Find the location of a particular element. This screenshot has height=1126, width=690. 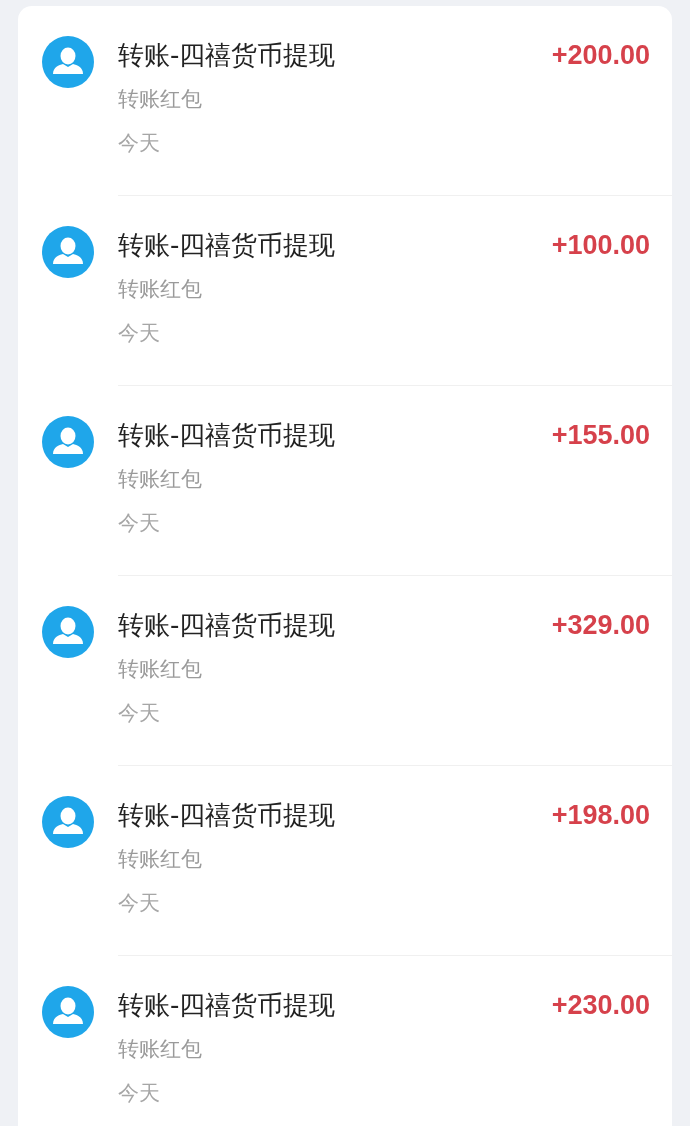

transaction-amount: +198.00 is located at coordinates (600, 815).